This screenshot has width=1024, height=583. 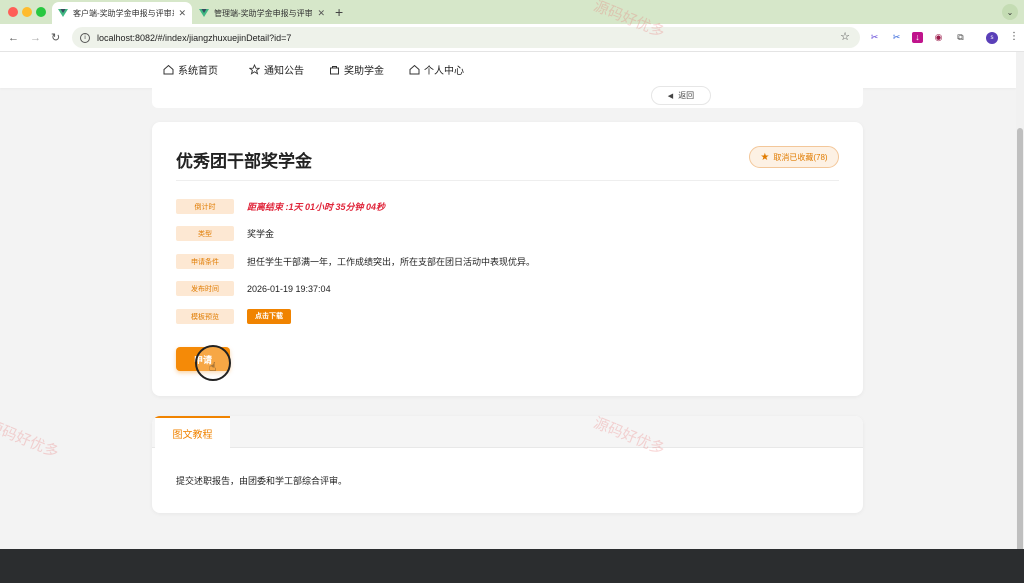 What do you see at coordinates (391, 262) in the screenshot?
I see `row-value: 担任学生干部满一年，工作成绩突出，所在支部在团日活动中表现优异。` at bounding box center [391, 262].